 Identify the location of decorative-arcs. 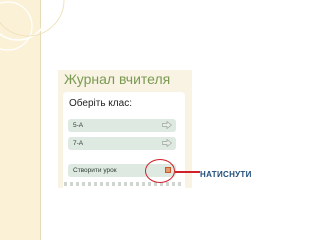
(32, 25).